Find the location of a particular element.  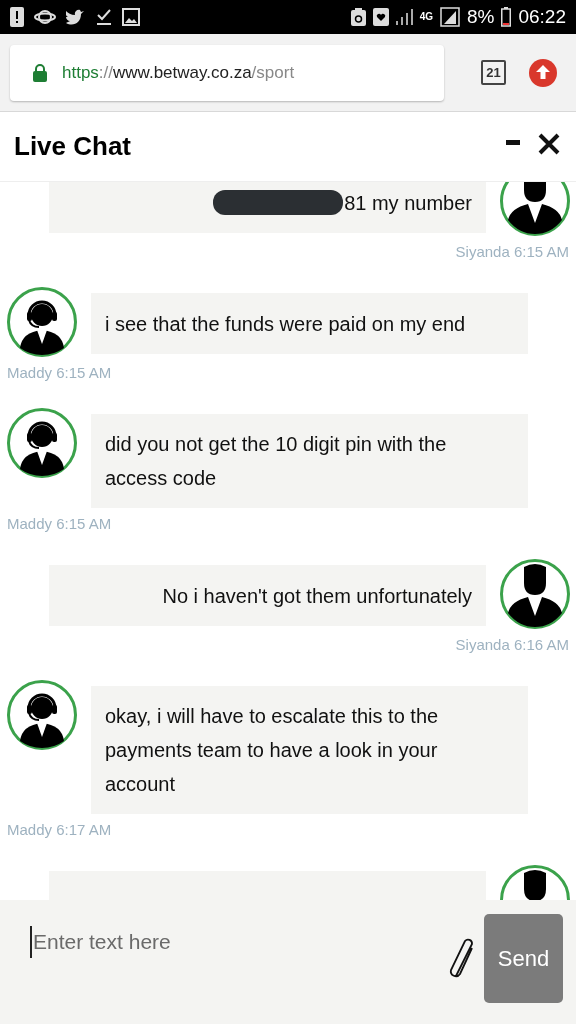

chat-title: Live Chat is located at coordinates (73, 146).